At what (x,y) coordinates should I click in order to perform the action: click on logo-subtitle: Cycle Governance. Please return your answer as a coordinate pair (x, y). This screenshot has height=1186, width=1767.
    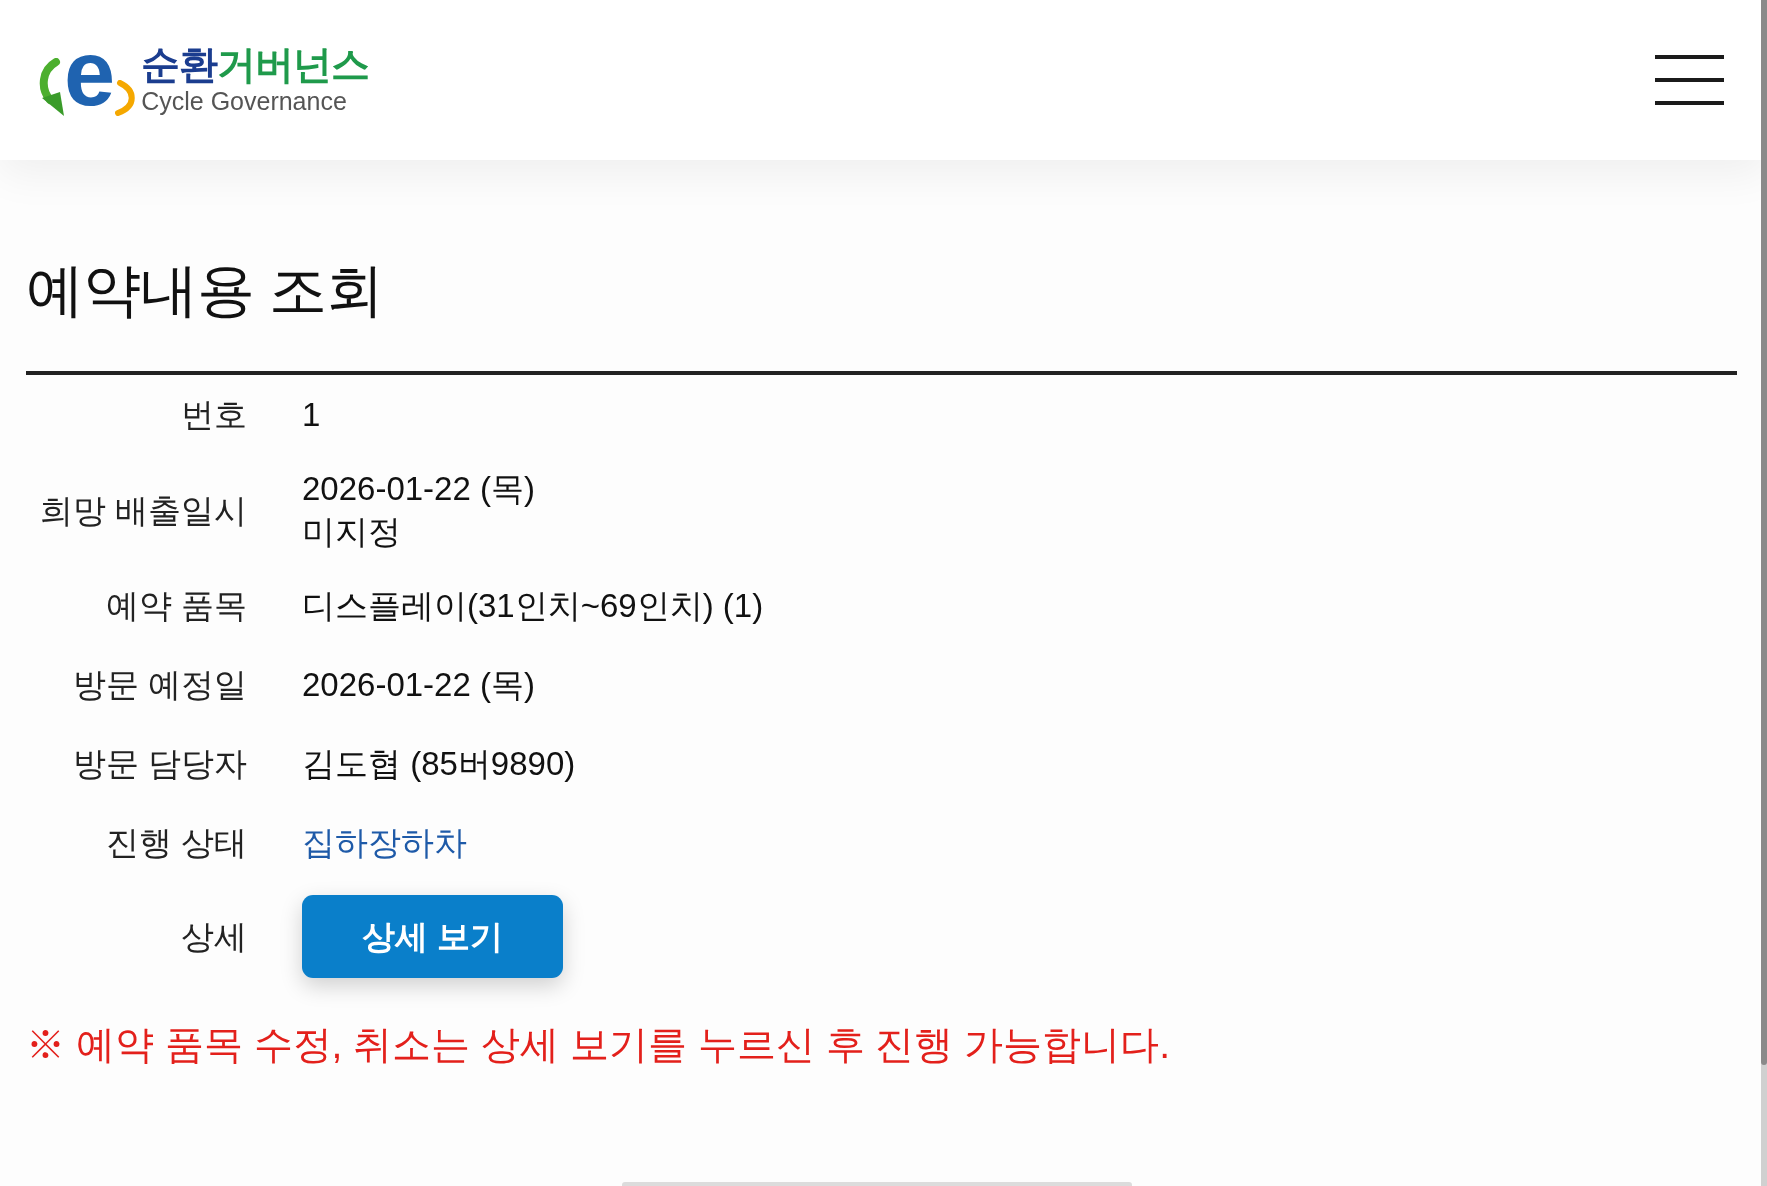
    Looking at the image, I should click on (244, 101).